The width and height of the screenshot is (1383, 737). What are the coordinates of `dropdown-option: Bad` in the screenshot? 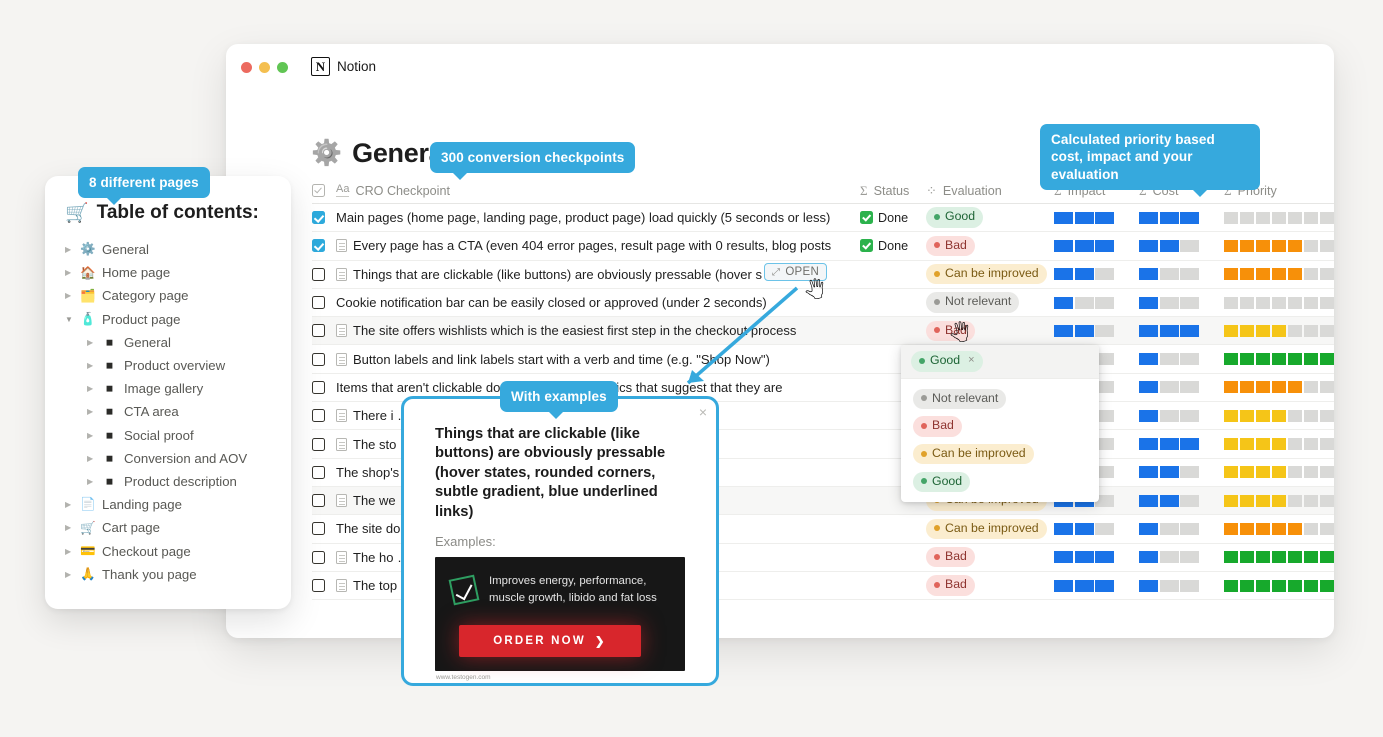 It's located at (1000, 426).